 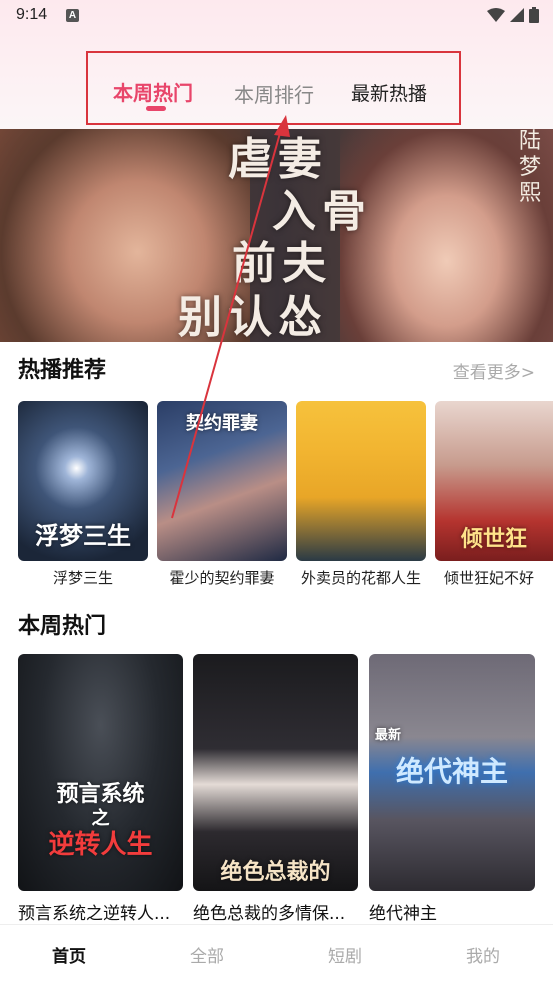 I want to click on hot-card-4: 倾世狂 倾世狂妃不好, so click(x=494, y=494).